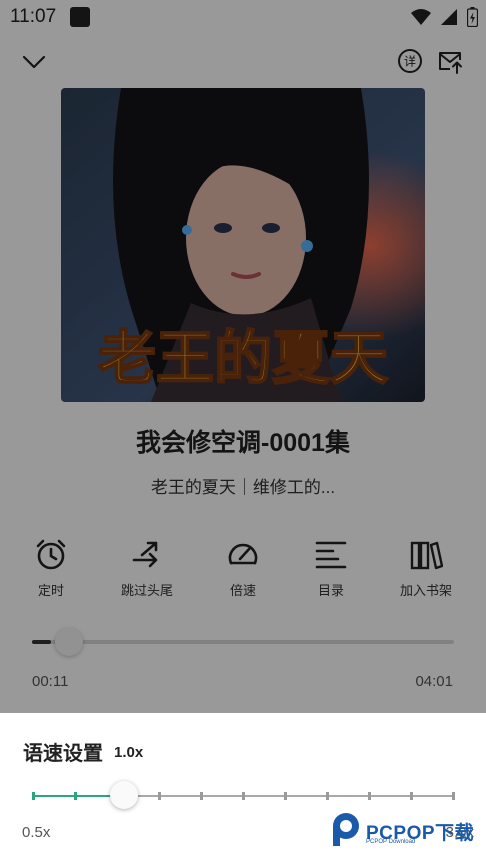 The image size is (486, 864). I want to click on speed-slider-thumb, so click(124, 795).